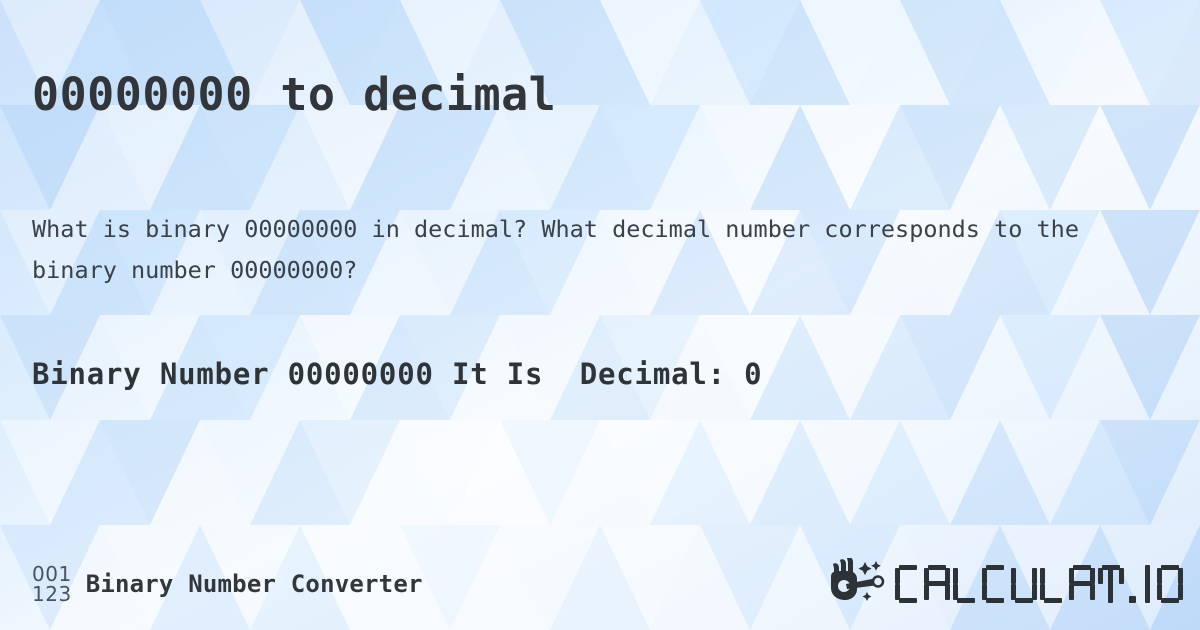  I want to click on seg-char-o, so click(1170, 584).